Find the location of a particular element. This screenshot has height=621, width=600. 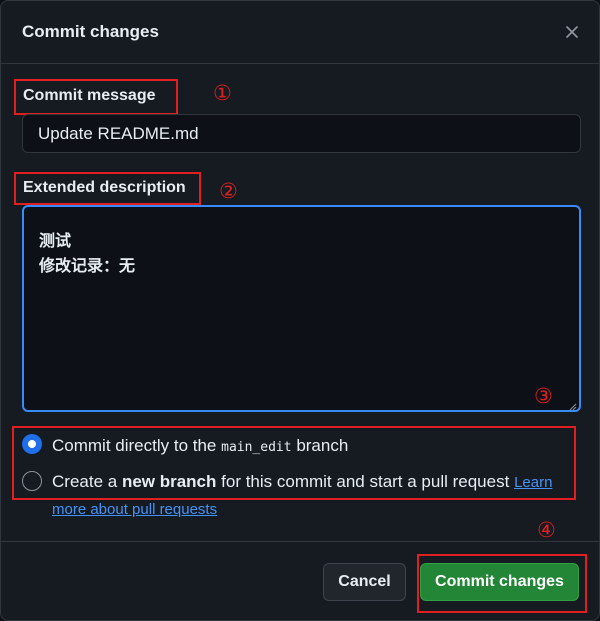

close-icon is located at coordinates (572, 32).